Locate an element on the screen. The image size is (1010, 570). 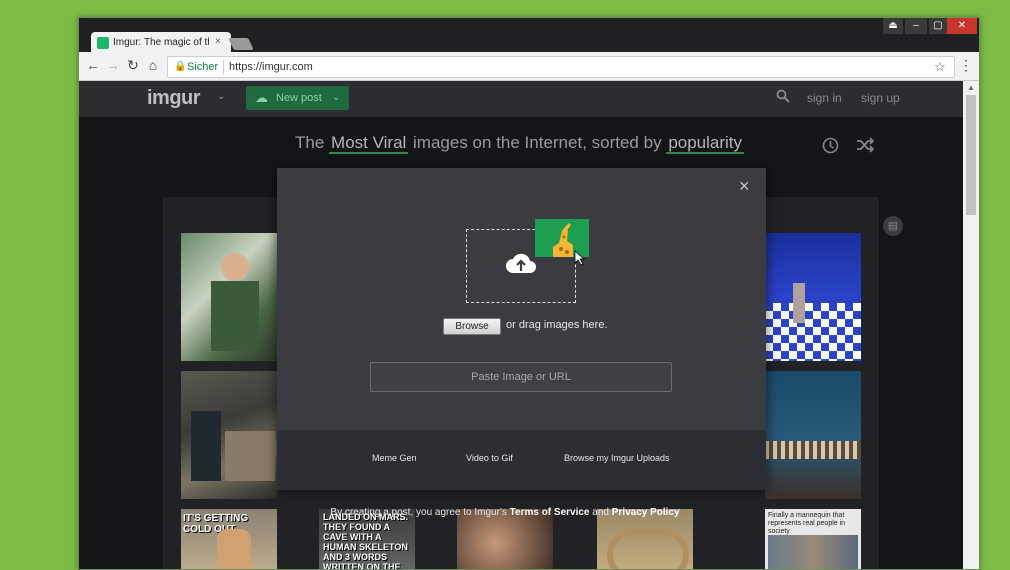
reload-icon: ↻ is located at coordinates (133, 65).